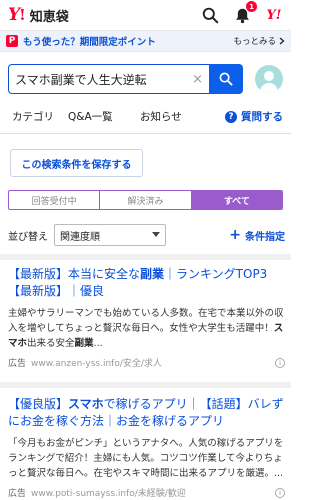  I want to click on search-button, so click(226, 79).